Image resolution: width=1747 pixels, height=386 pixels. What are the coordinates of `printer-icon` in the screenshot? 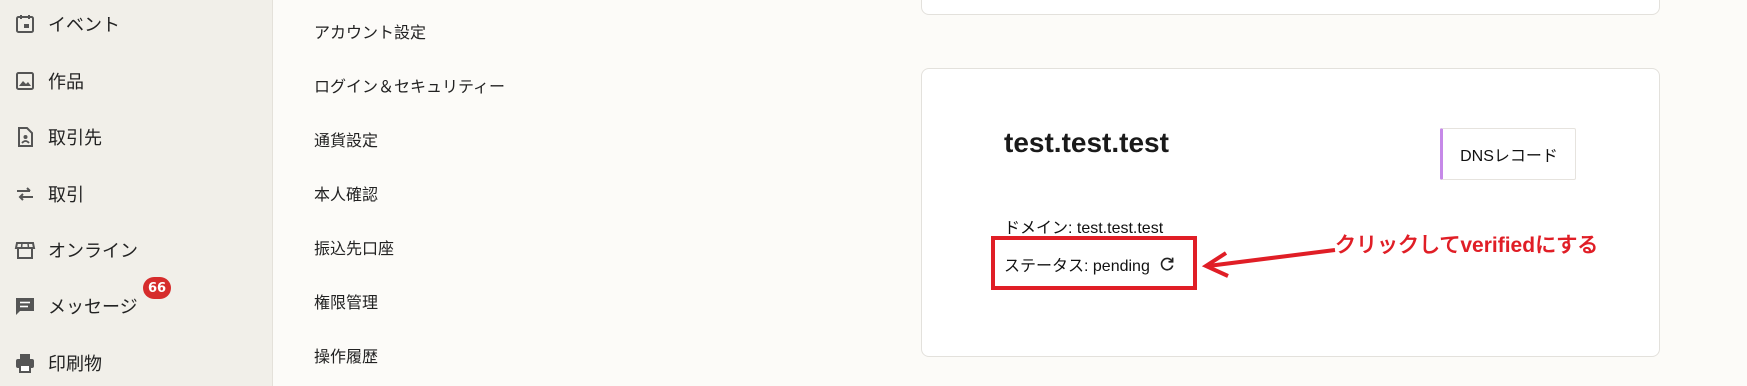 It's located at (25, 363).